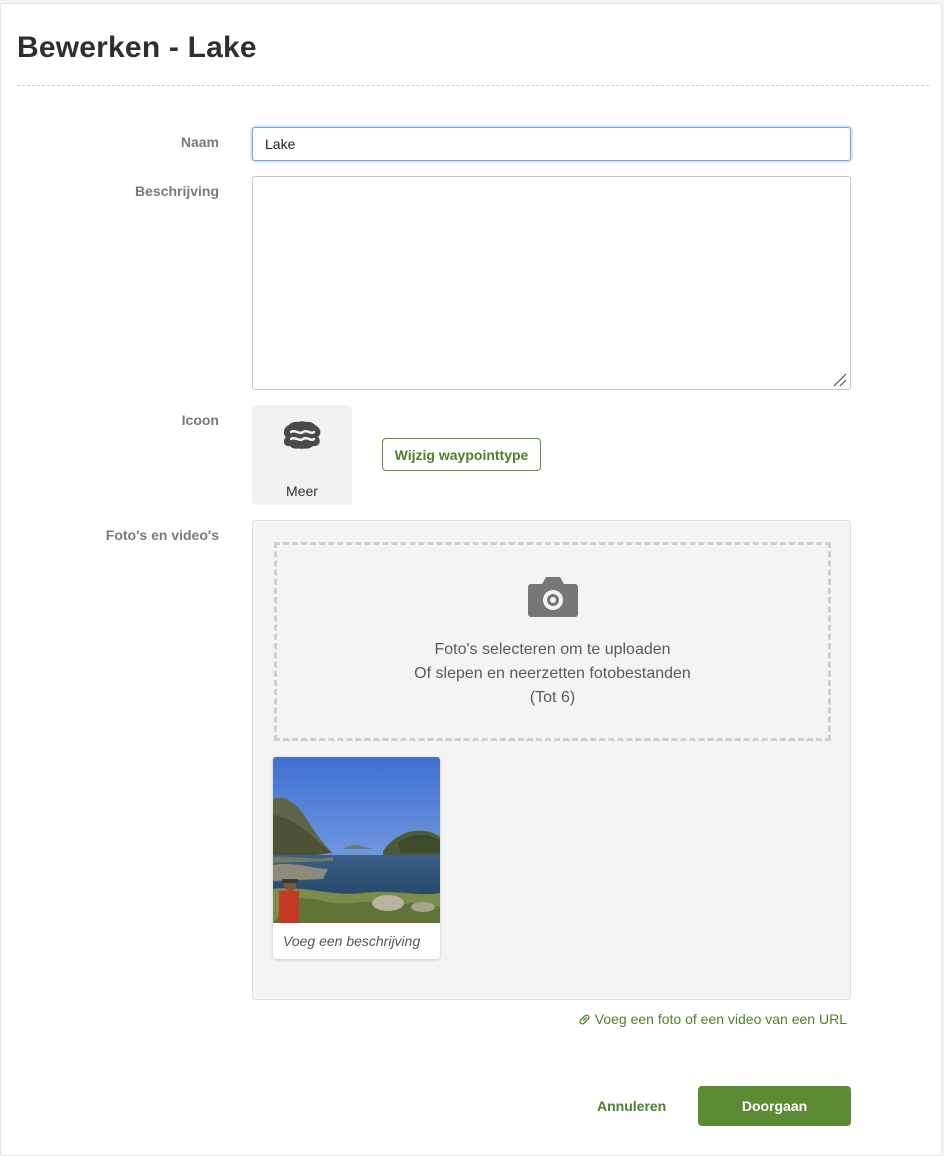 This screenshot has width=944, height=1156. Describe the element at coordinates (720, 1019) in the screenshot. I see `add-media-url-label: Voeg een foto of een video van een URL` at that location.